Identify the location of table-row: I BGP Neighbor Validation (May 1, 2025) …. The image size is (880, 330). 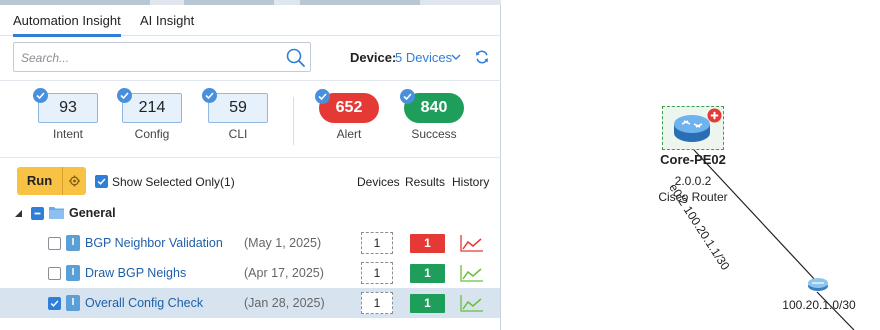
(250, 243).